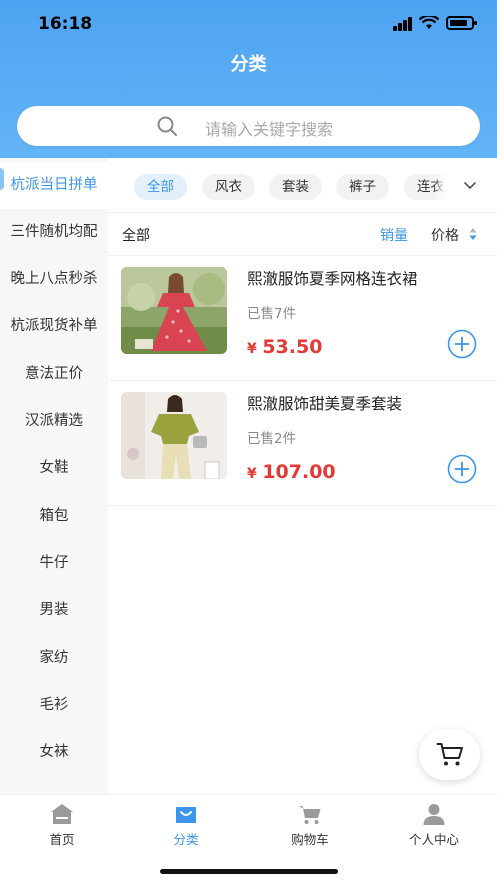  What do you see at coordinates (299, 472) in the screenshot?
I see `price-value: 107.00` at bounding box center [299, 472].